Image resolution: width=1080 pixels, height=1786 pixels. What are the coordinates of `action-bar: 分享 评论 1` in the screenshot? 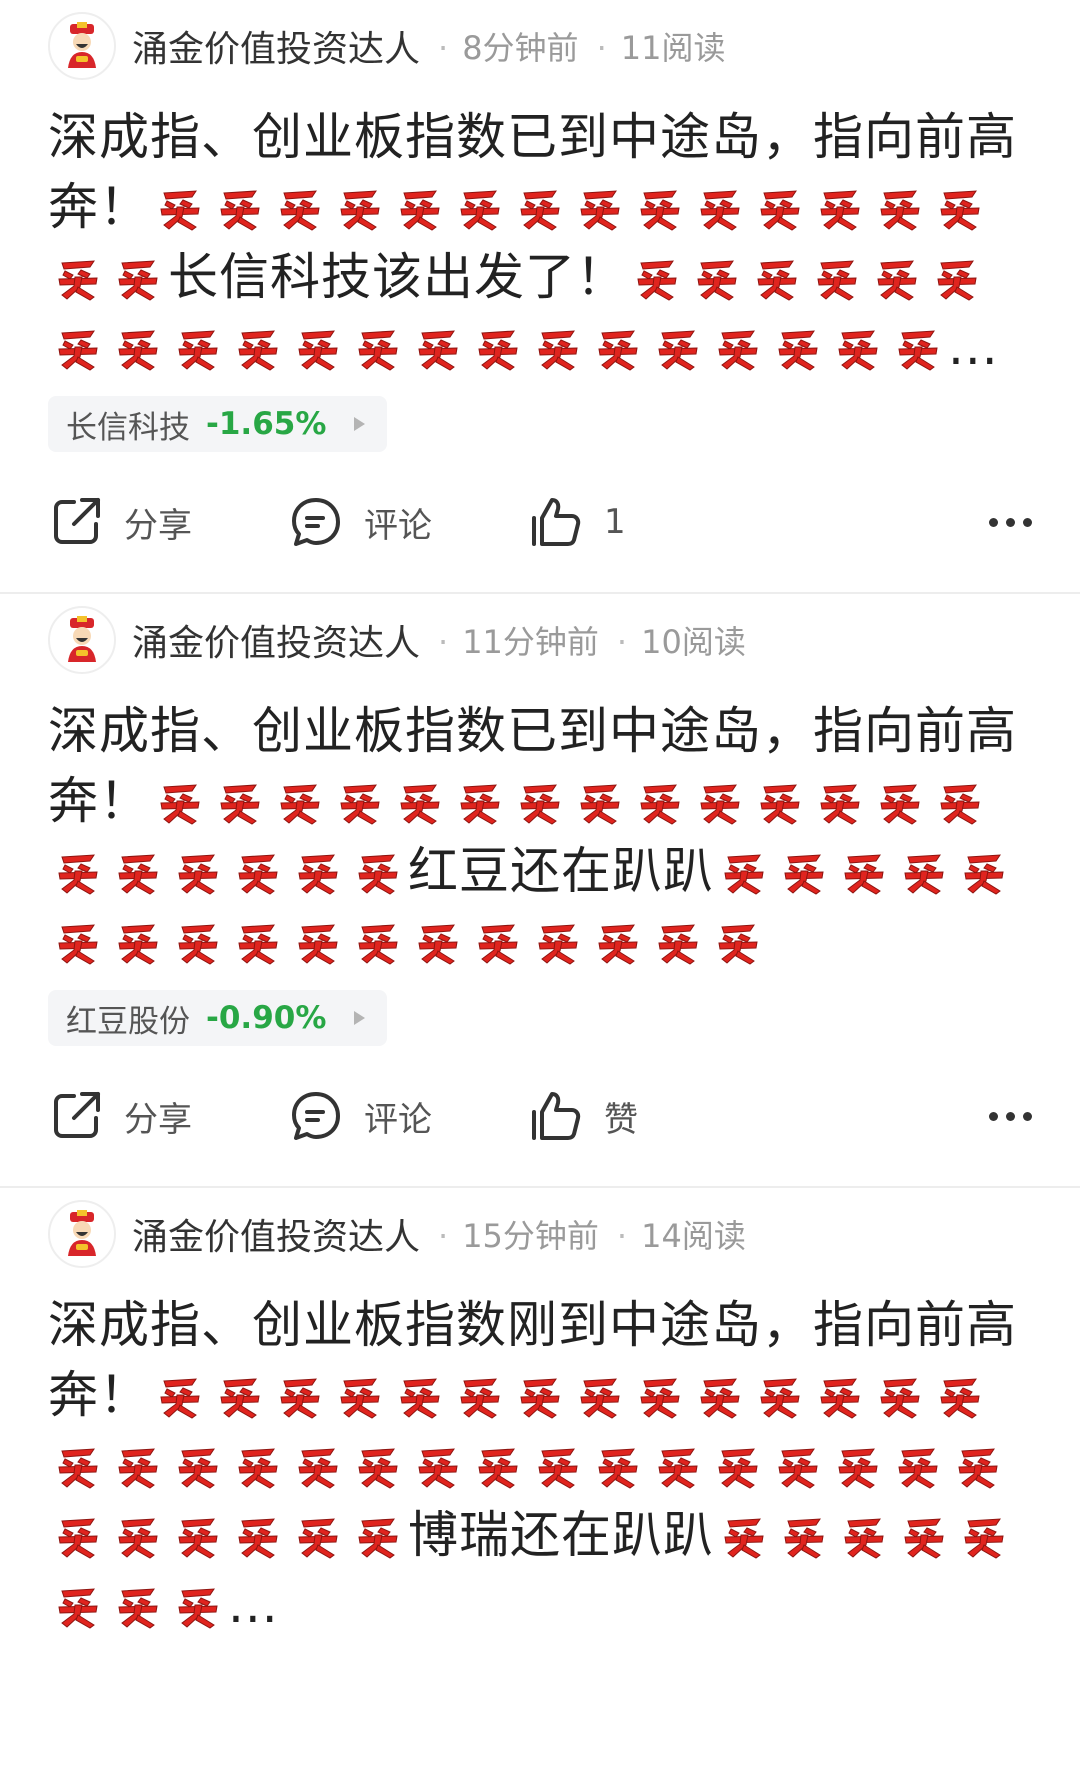 It's located at (540, 522).